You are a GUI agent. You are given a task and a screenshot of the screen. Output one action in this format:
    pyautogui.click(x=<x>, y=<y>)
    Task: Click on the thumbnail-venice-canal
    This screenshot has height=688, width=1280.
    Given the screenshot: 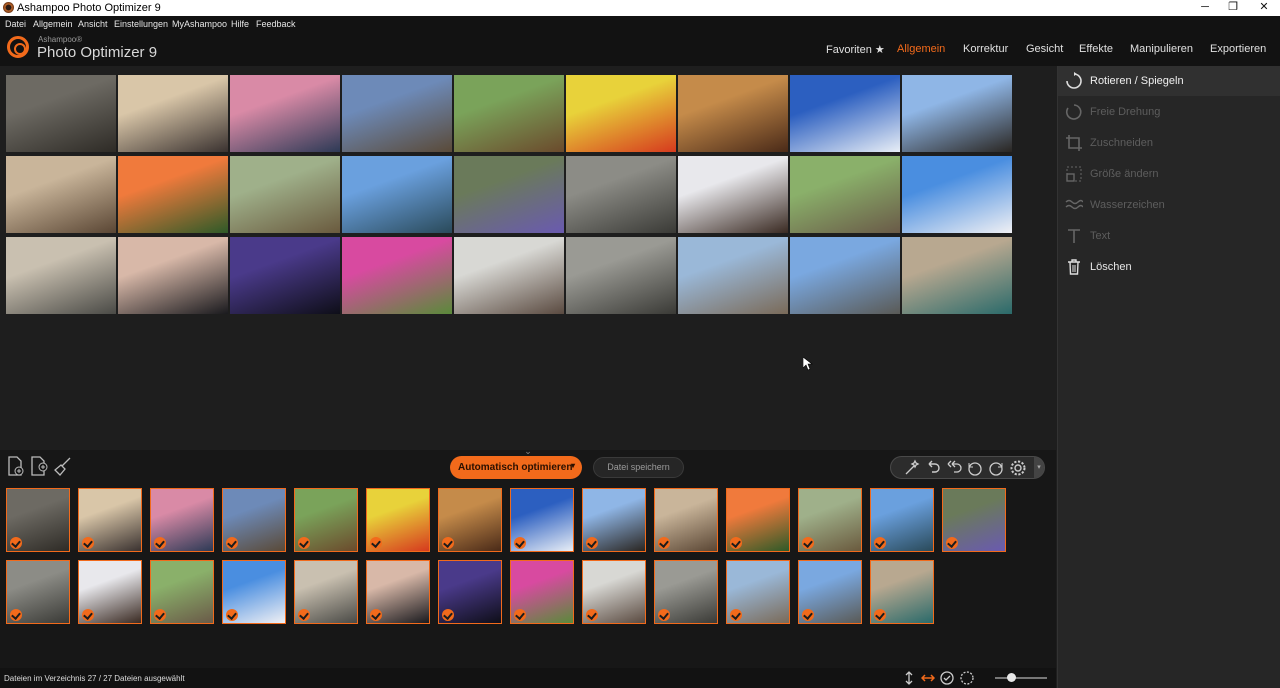 What is the action you would take?
    pyautogui.click(x=902, y=592)
    